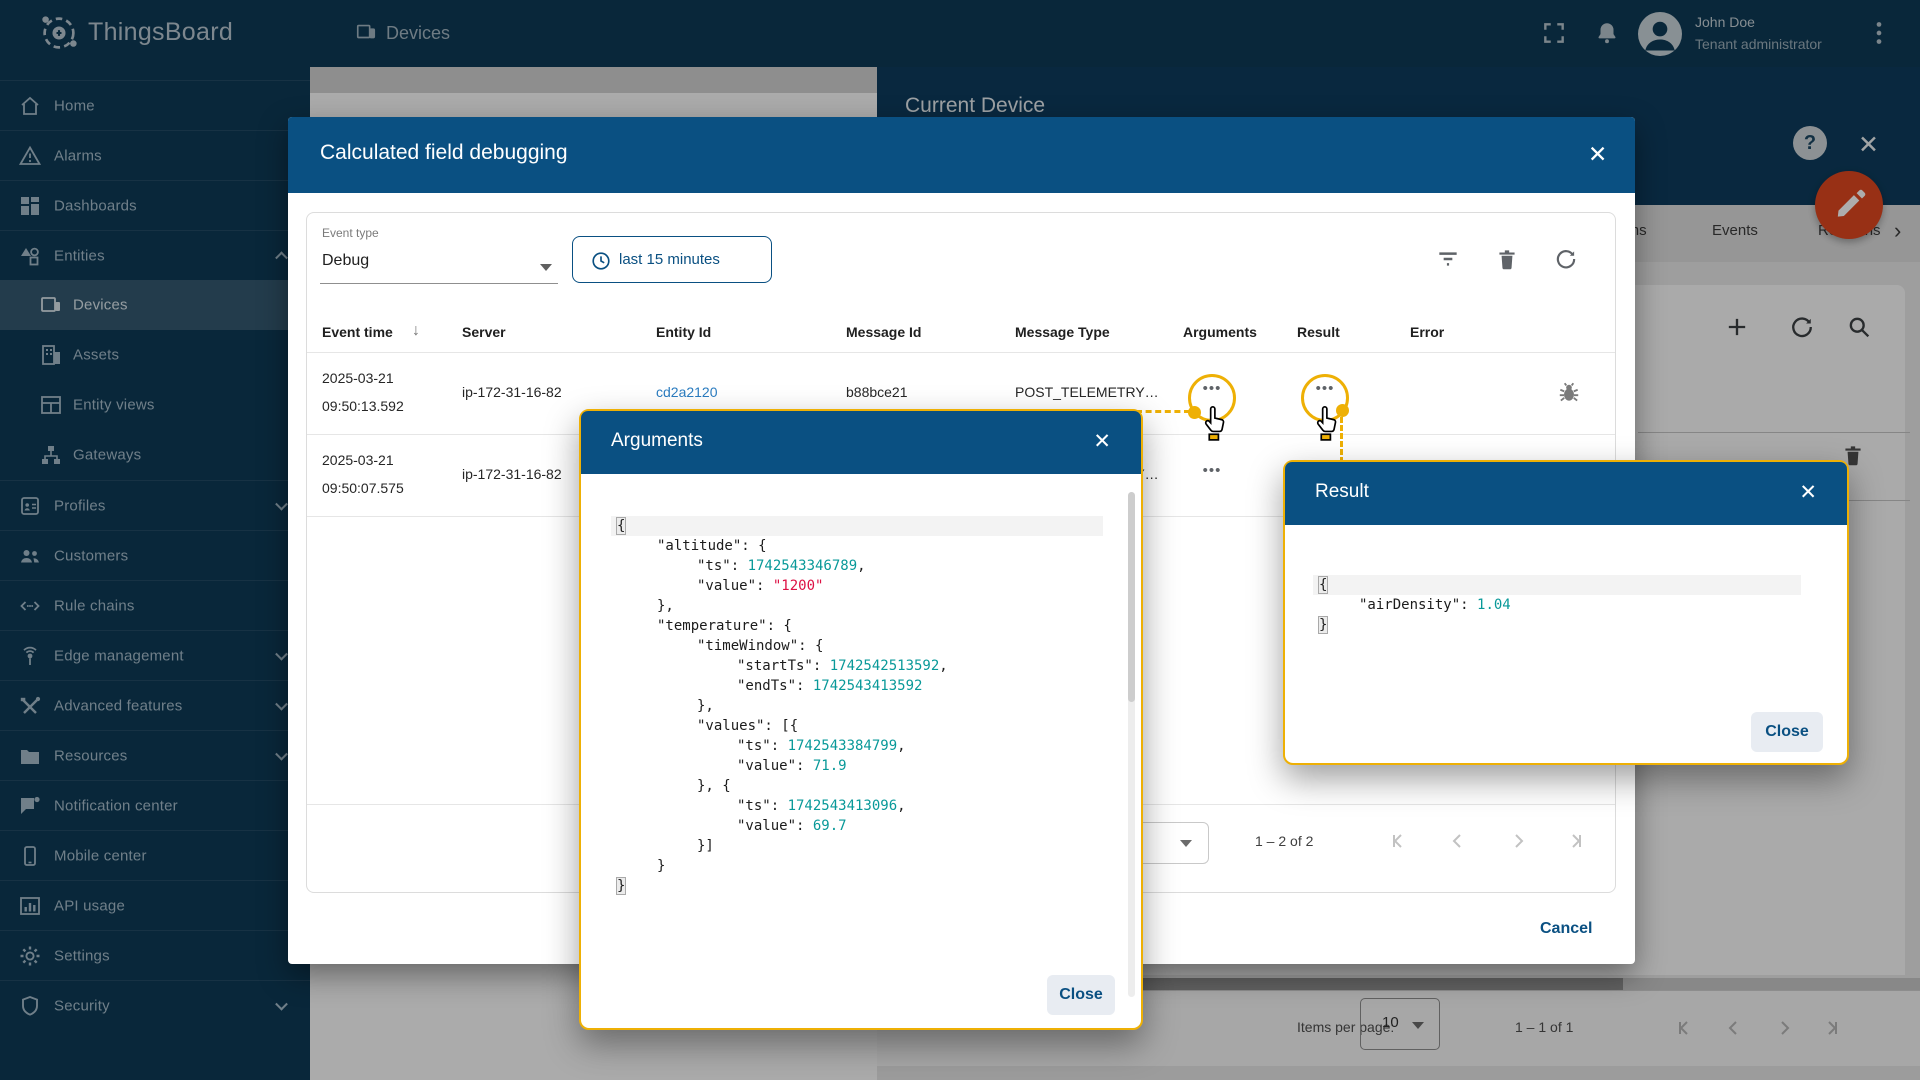  What do you see at coordinates (883, 332) in the screenshot?
I see `column-header-message-id: Message Id` at bounding box center [883, 332].